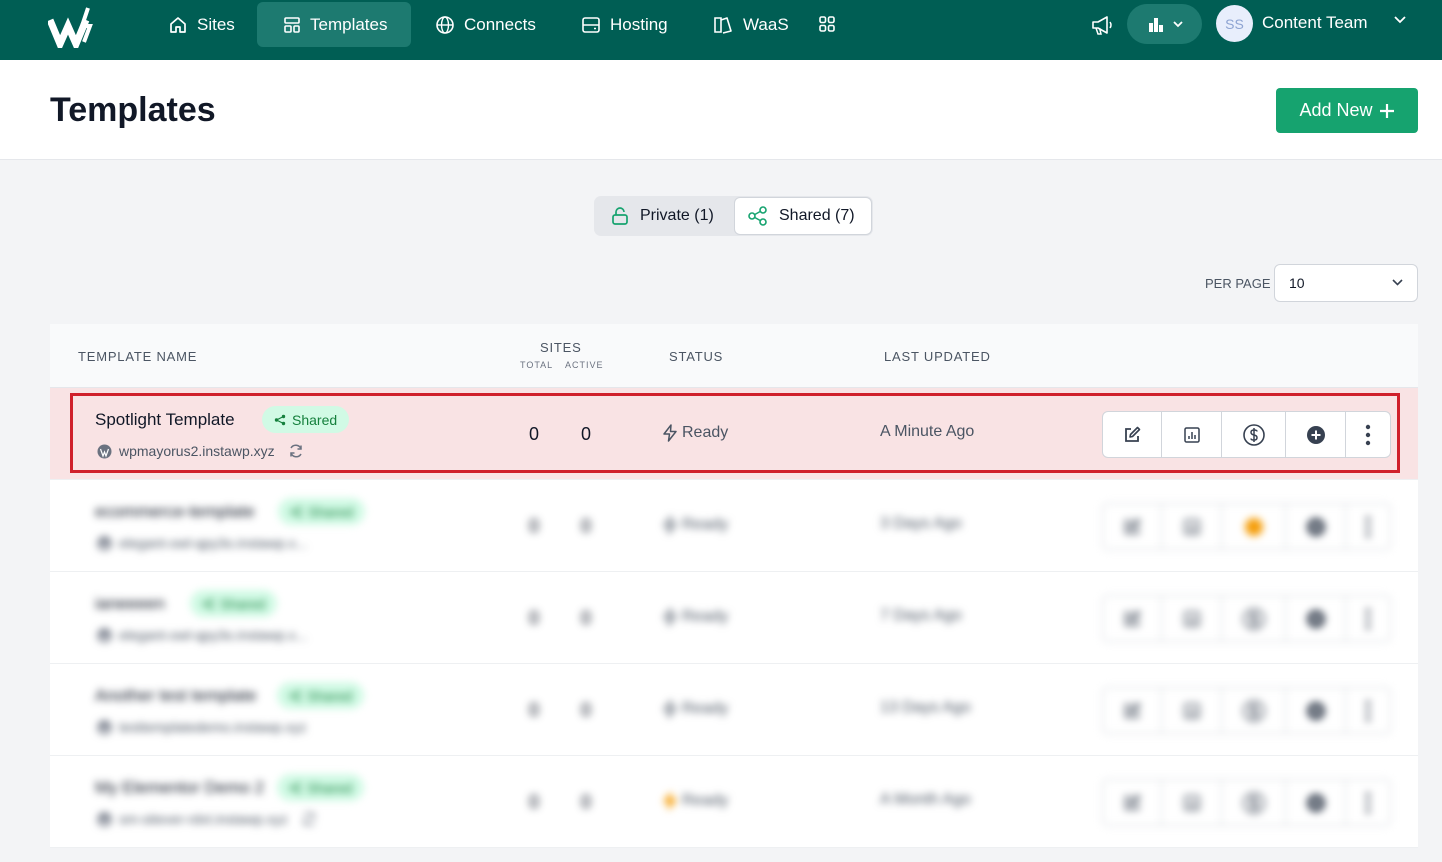 This screenshot has height=862, width=1442. Describe the element at coordinates (803, 216) in the screenshot. I see `tab-shared: Shared (7)` at that location.